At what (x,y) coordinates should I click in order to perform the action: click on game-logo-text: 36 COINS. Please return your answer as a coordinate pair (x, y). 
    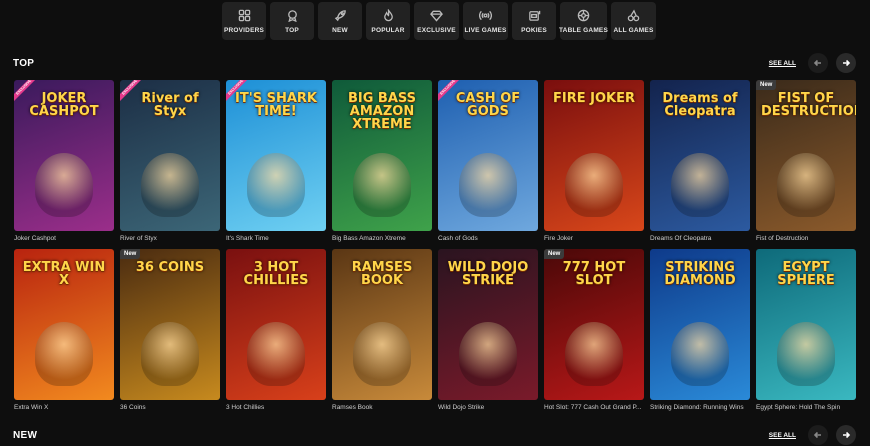
    Looking at the image, I should click on (170, 267).